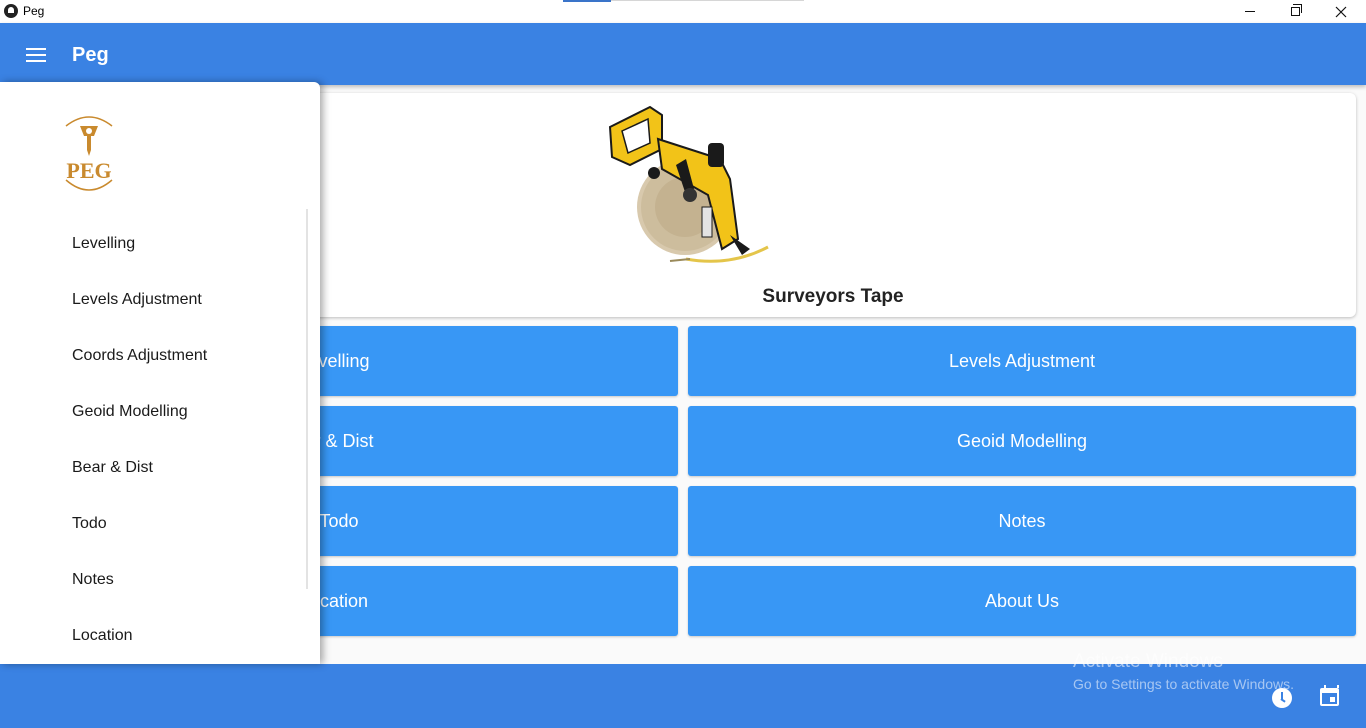  Describe the element at coordinates (102, 635) in the screenshot. I see `drawer-item-label: Location` at that location.